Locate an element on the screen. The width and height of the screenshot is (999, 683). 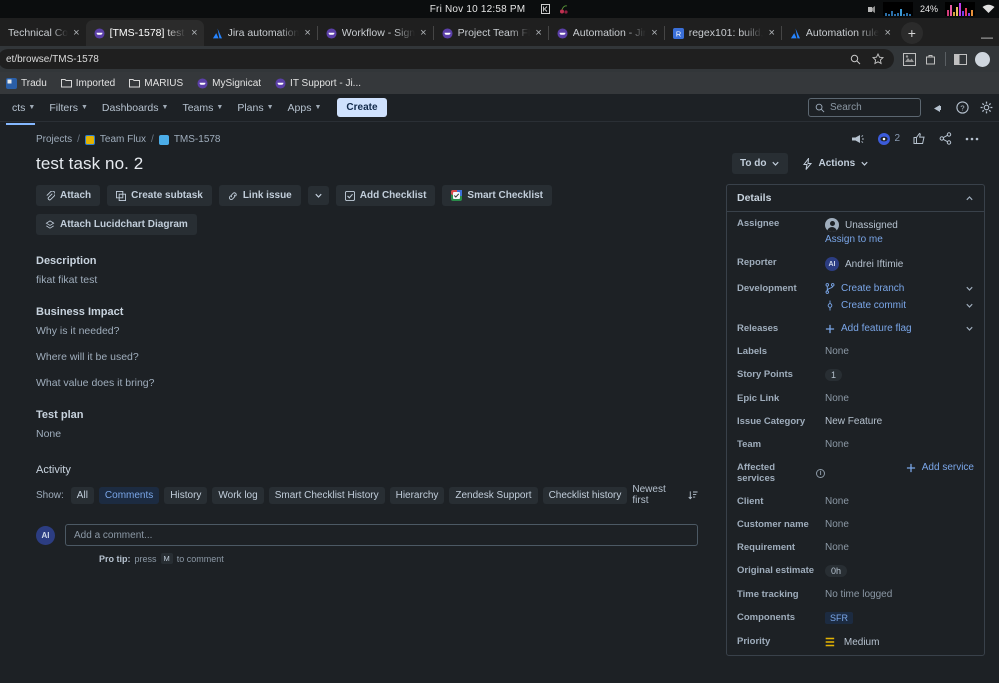
activity-filter-zendesk-support: Zendesk Support is located at coordinates (493, 495).